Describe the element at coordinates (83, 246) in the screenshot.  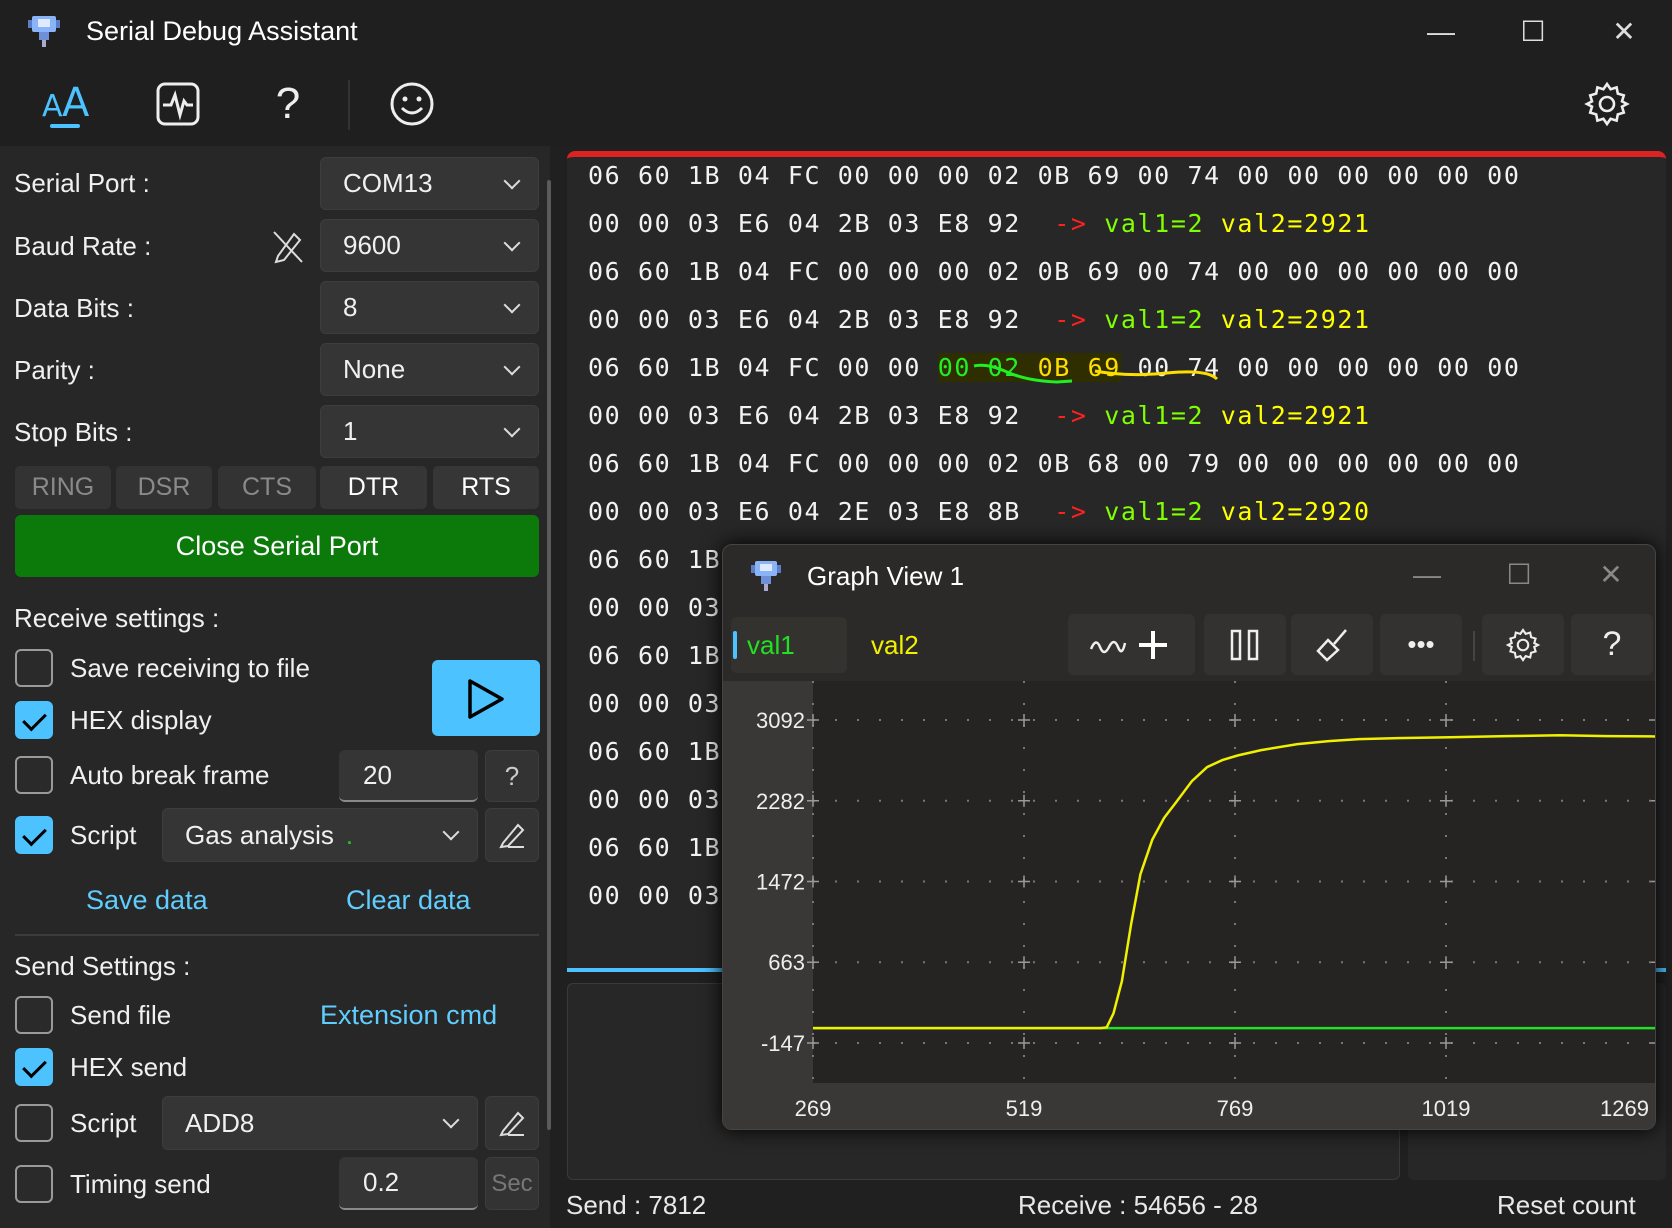
I see `baud-rate-label: Baud Rate :` at that location.